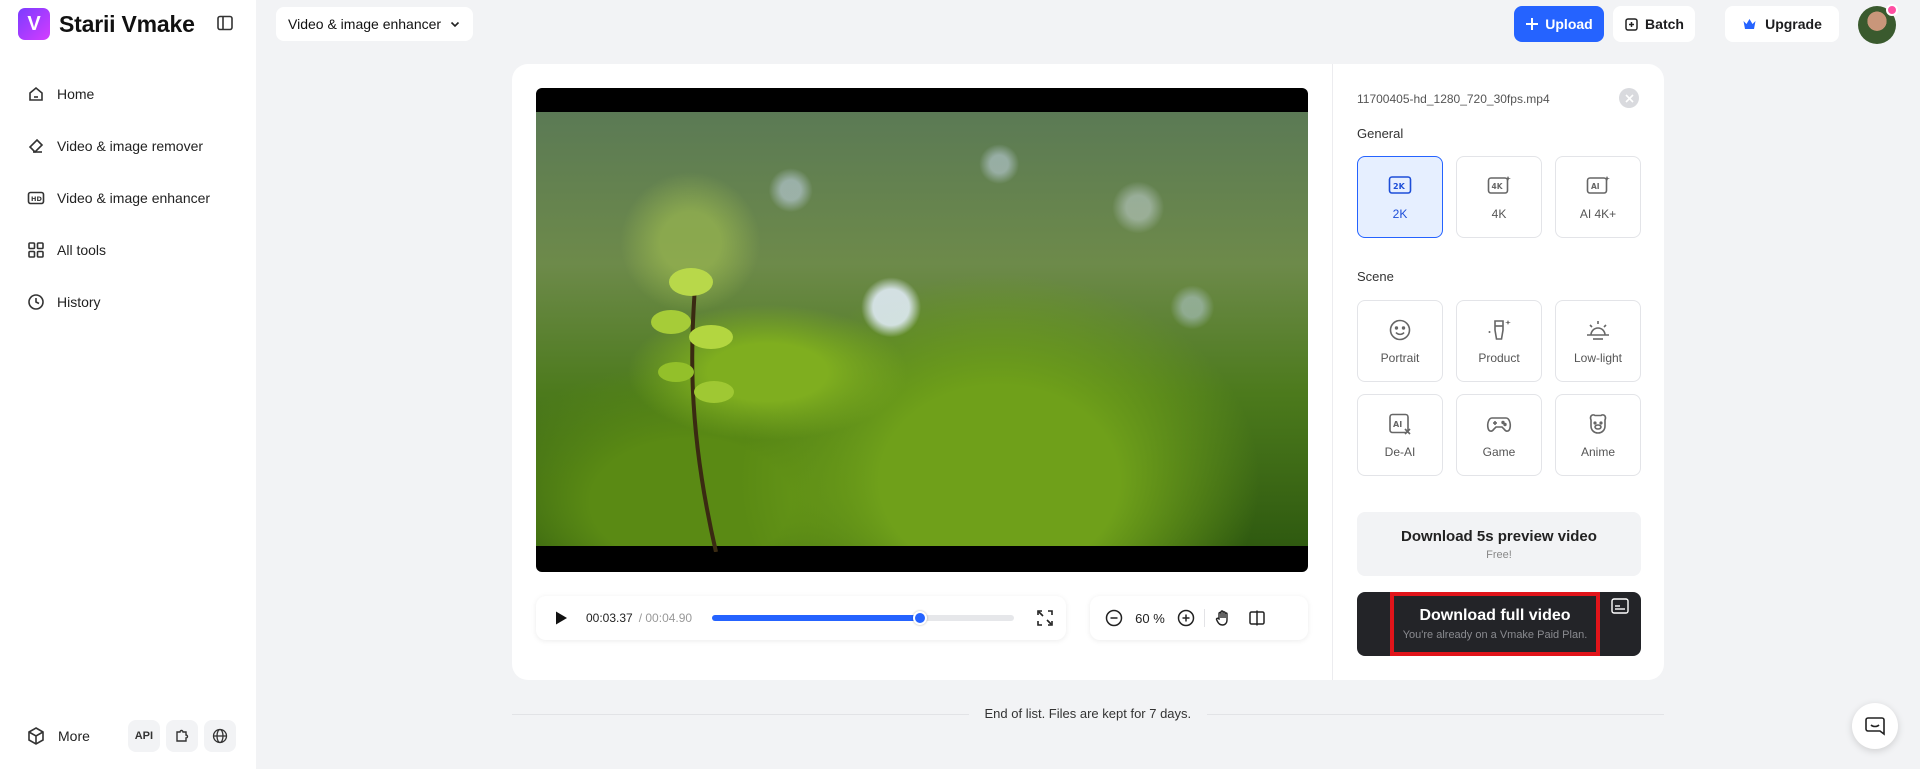 The width and height of the screenshot is (1920, 769). Describe the element at coordinates (130, 94) in the screenshot. I see `sidebar-item-home: Home` at that location.